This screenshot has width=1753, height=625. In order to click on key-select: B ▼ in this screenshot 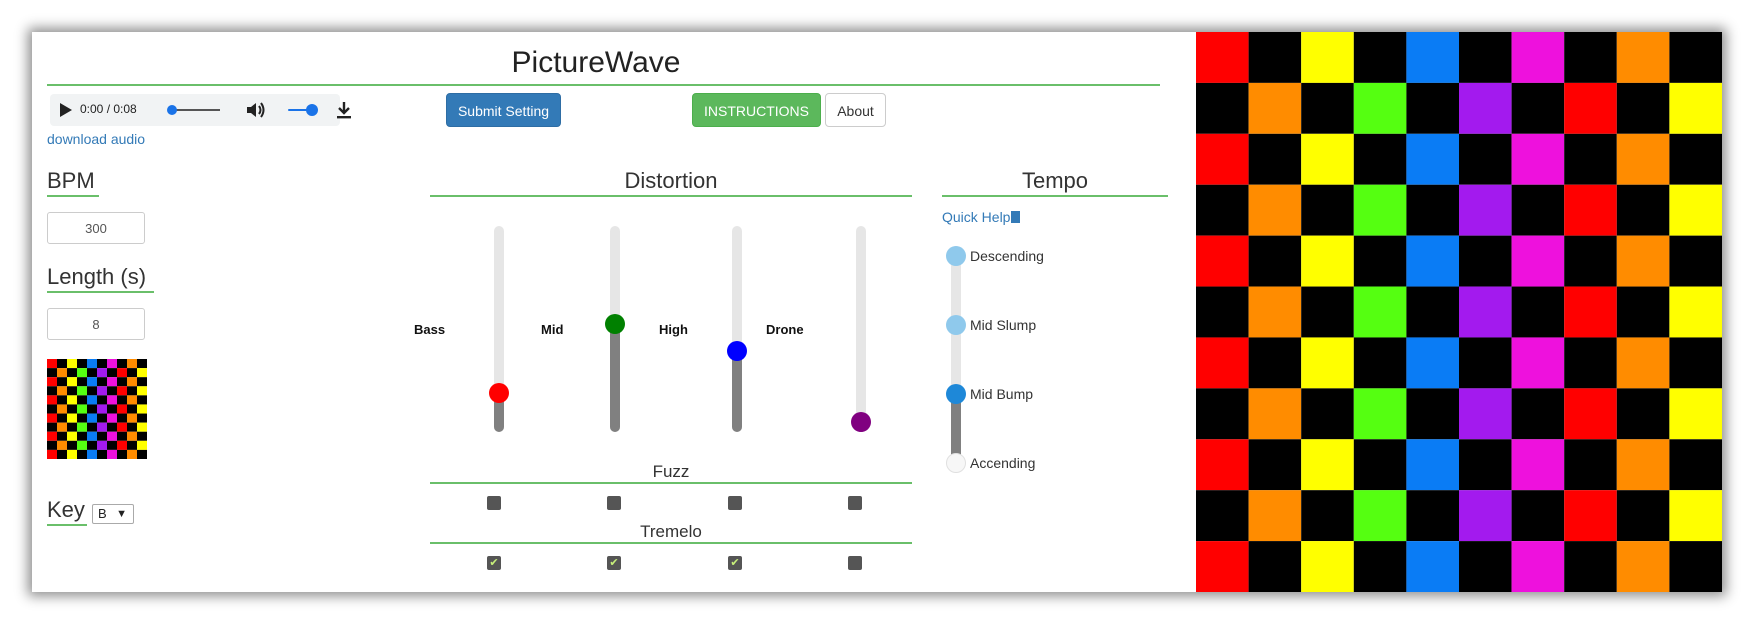, I will do `click(113, 514)`.